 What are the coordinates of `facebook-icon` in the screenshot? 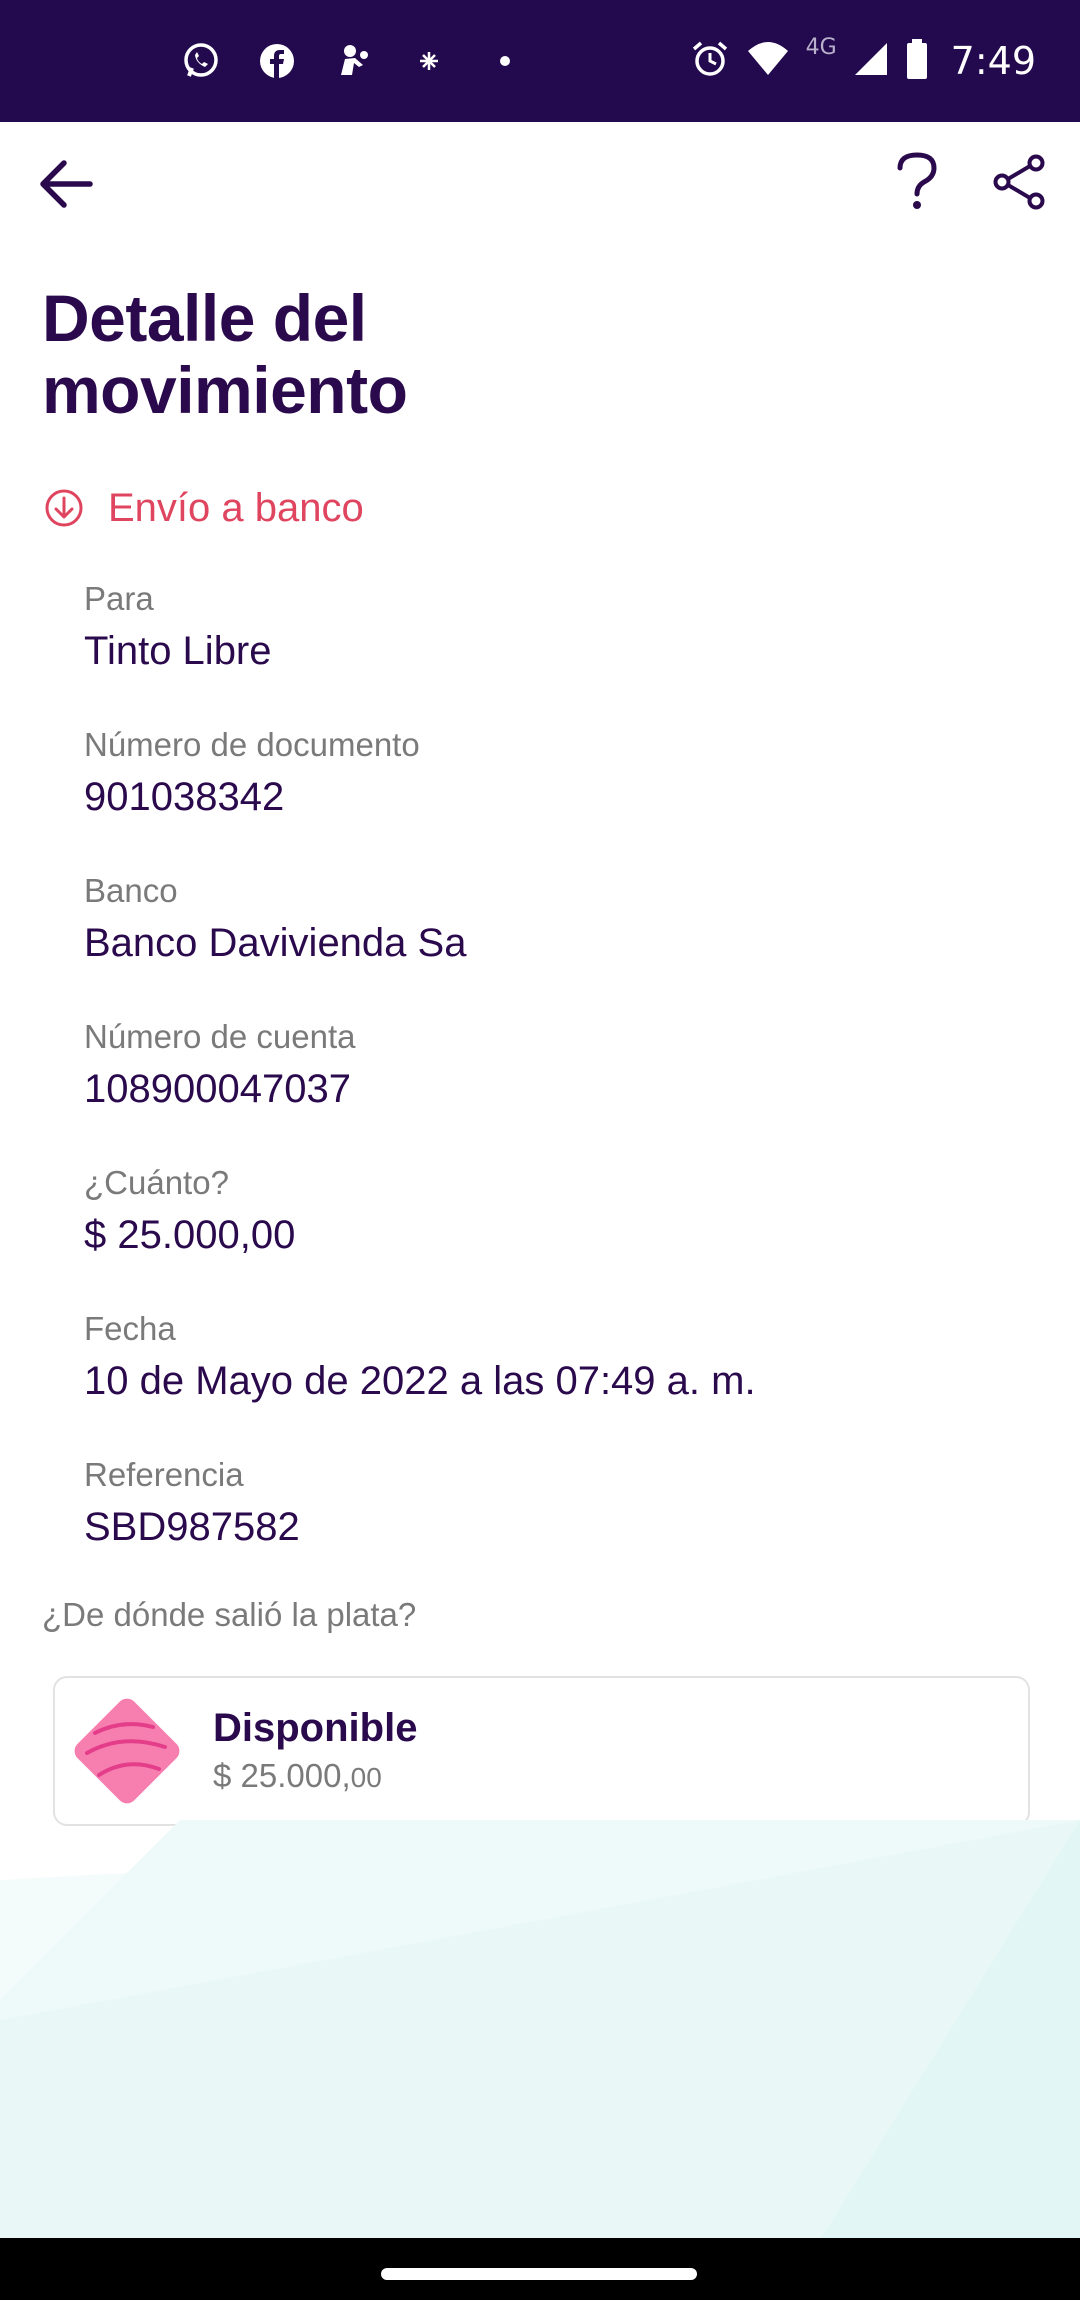 It's located at (277, 61).